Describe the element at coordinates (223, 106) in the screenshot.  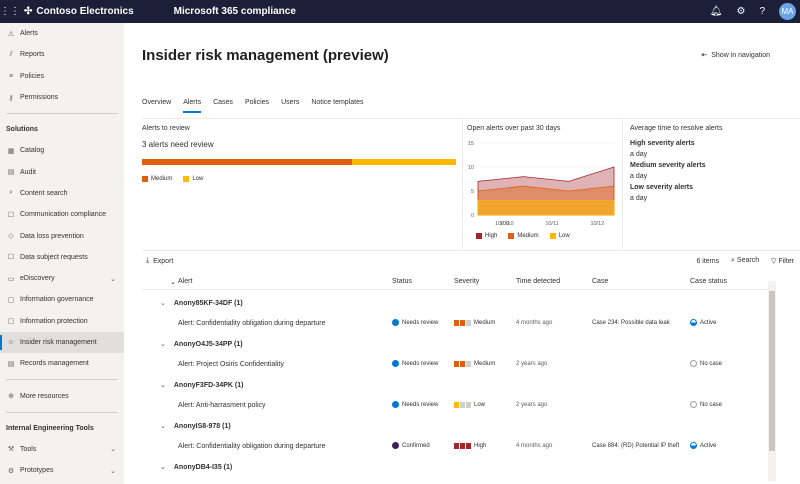
I see `tab-cases: Cases` at that location.